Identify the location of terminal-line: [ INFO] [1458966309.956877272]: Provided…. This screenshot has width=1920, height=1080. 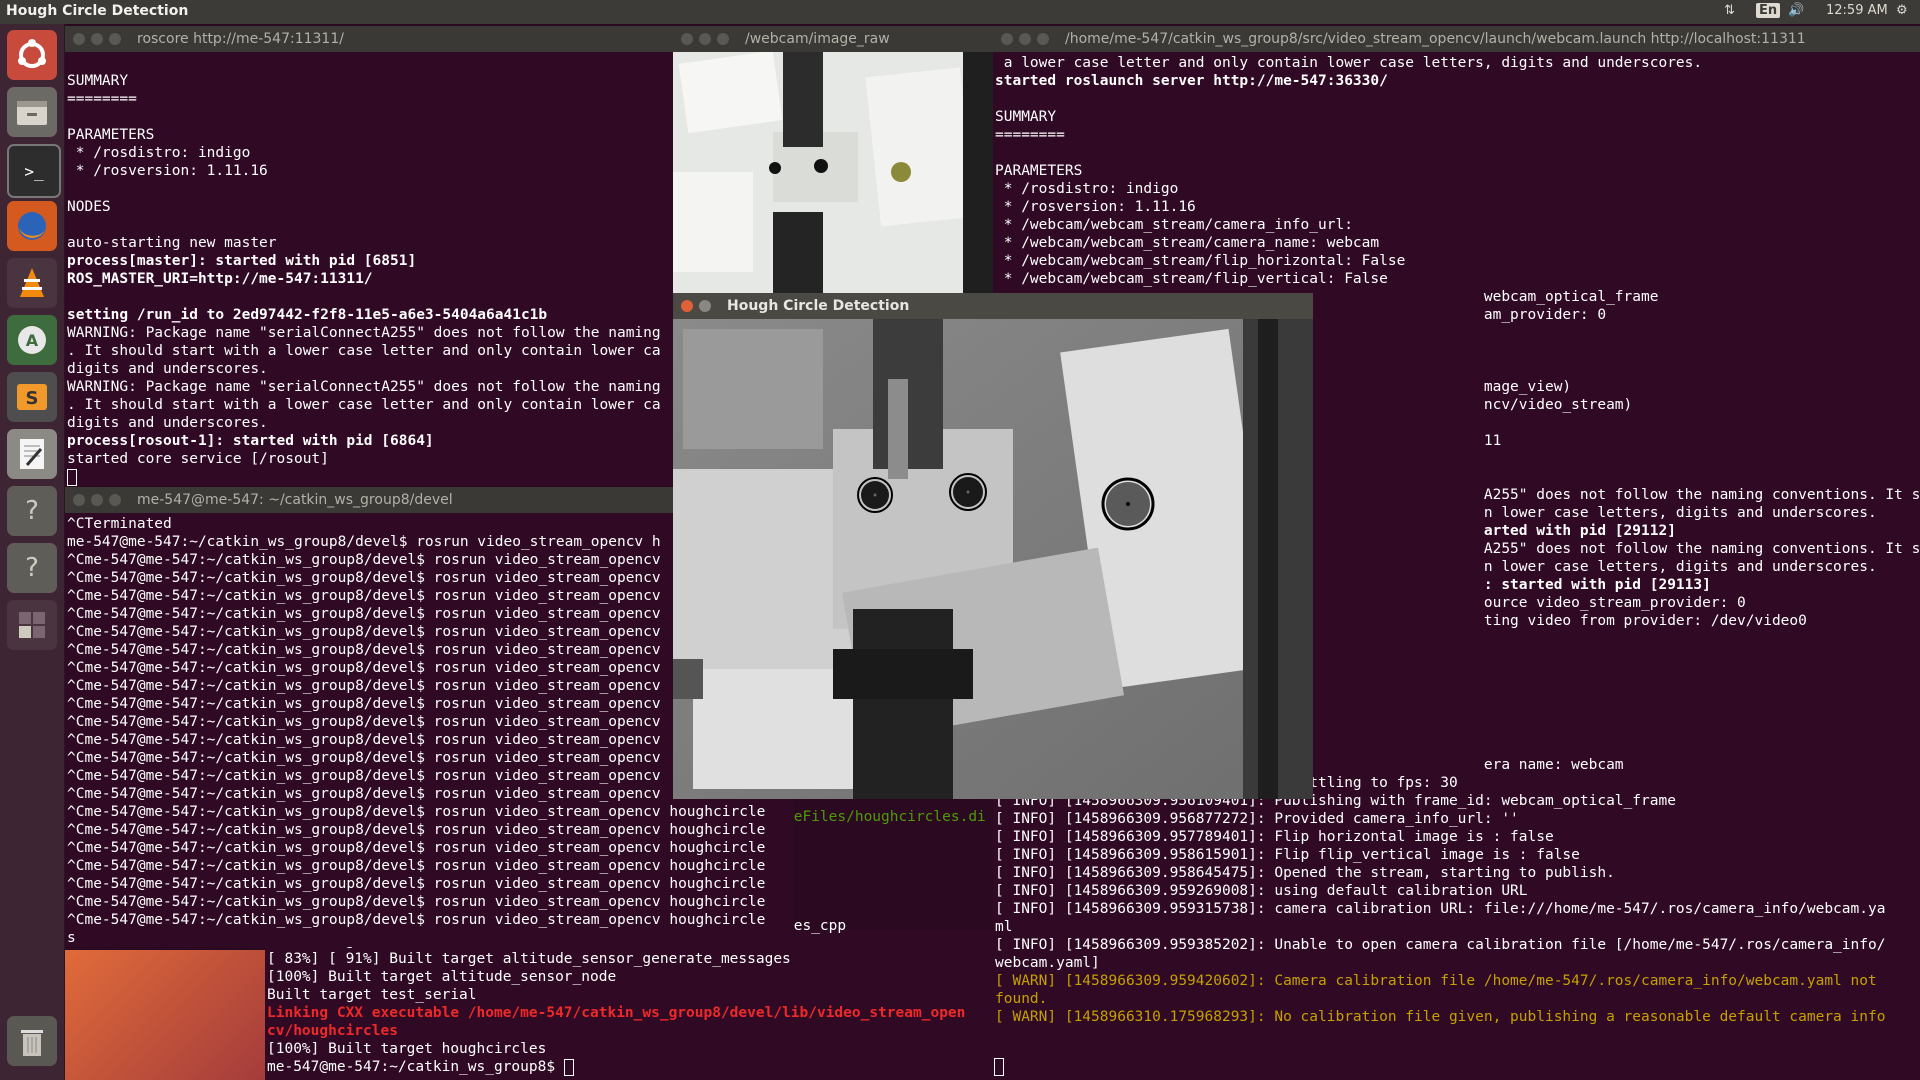
(1257, 819).